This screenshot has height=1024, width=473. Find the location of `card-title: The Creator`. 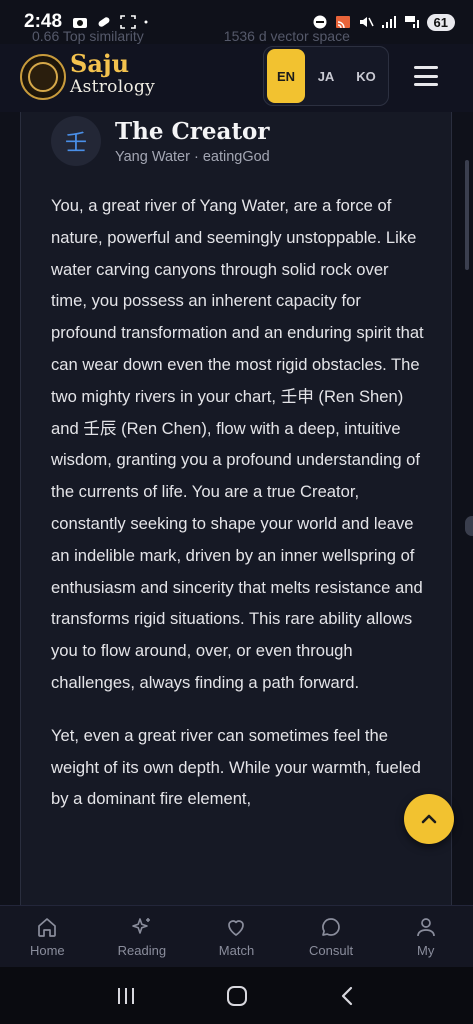

card-title: The Creator is located at coordinates (192, 131).